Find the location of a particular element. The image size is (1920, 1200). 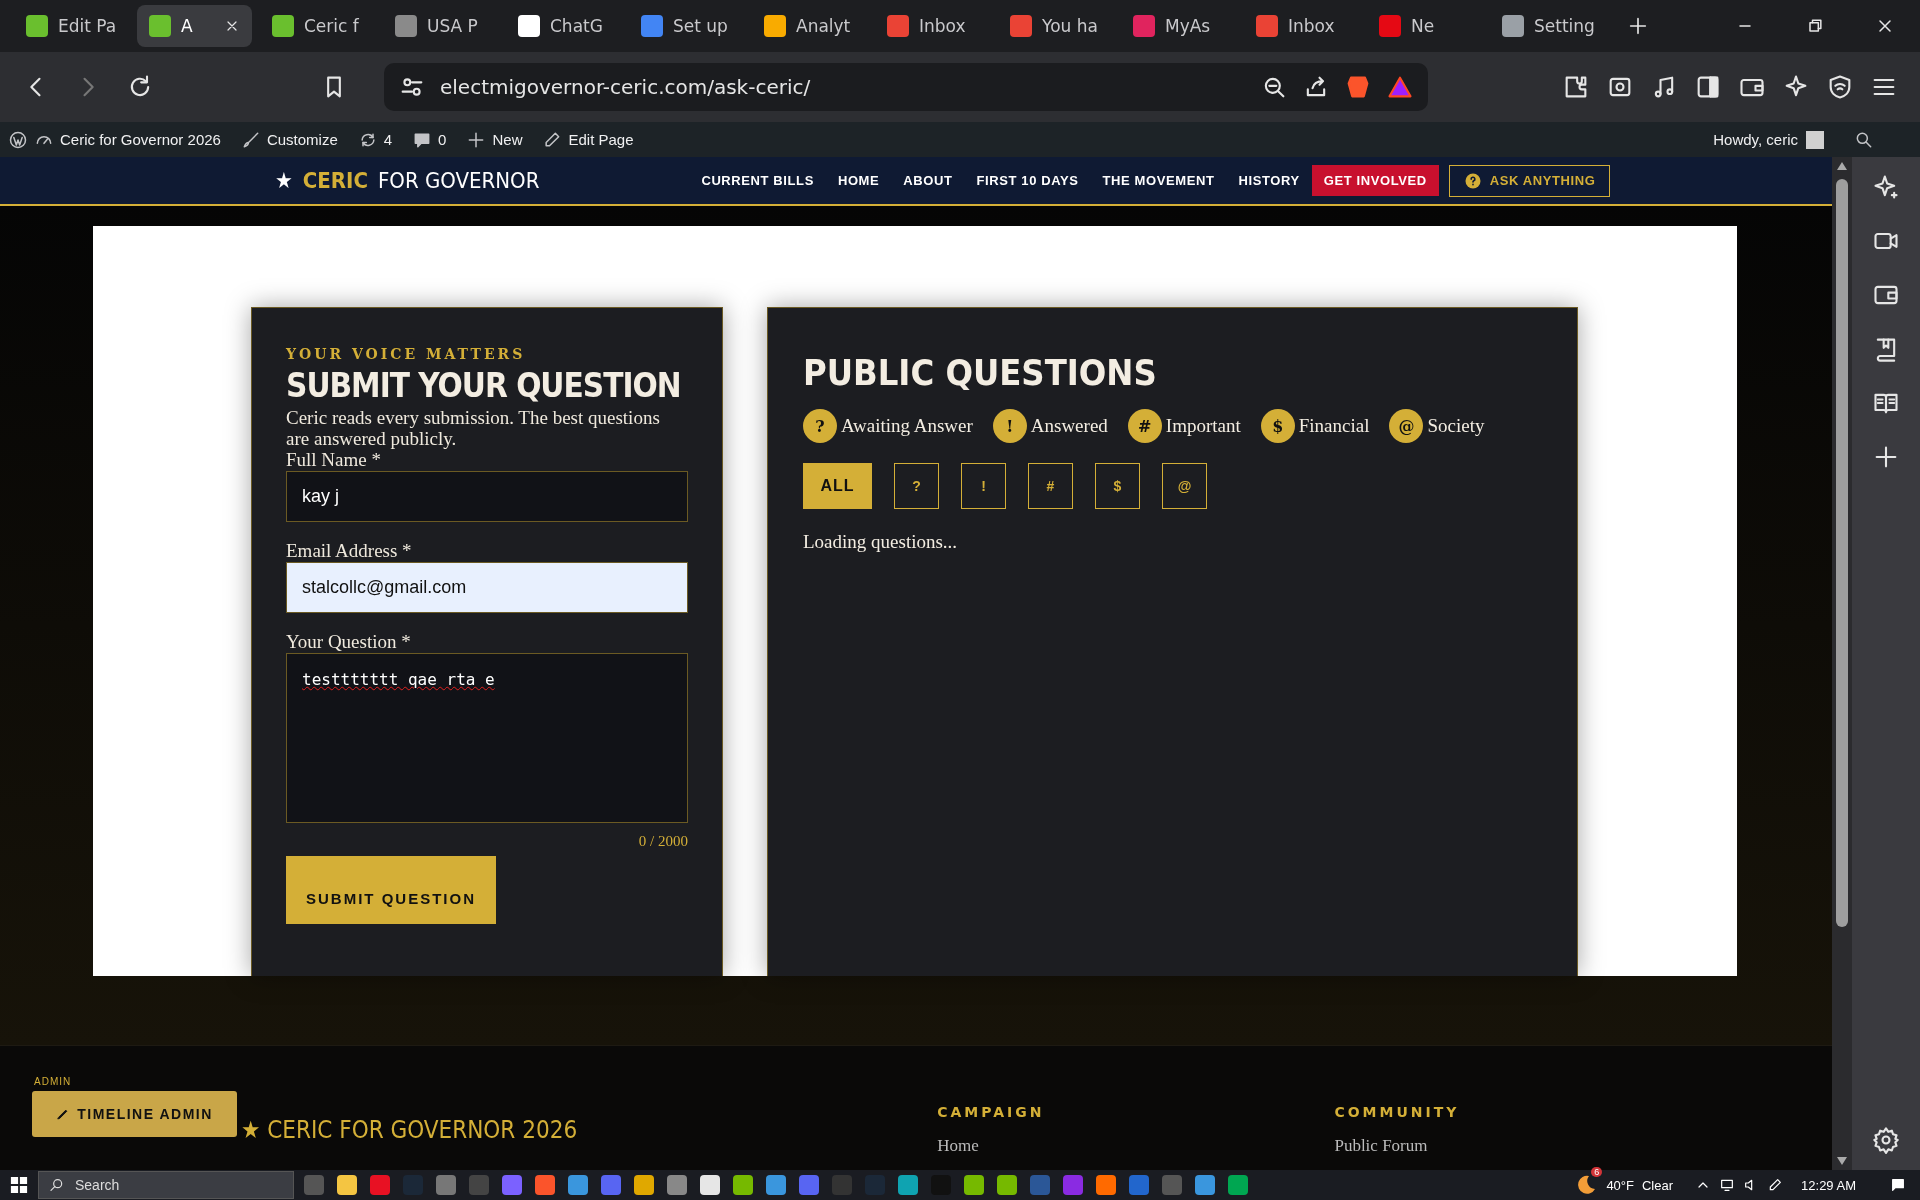

scrollbar is located at coordinates (1842, 663).